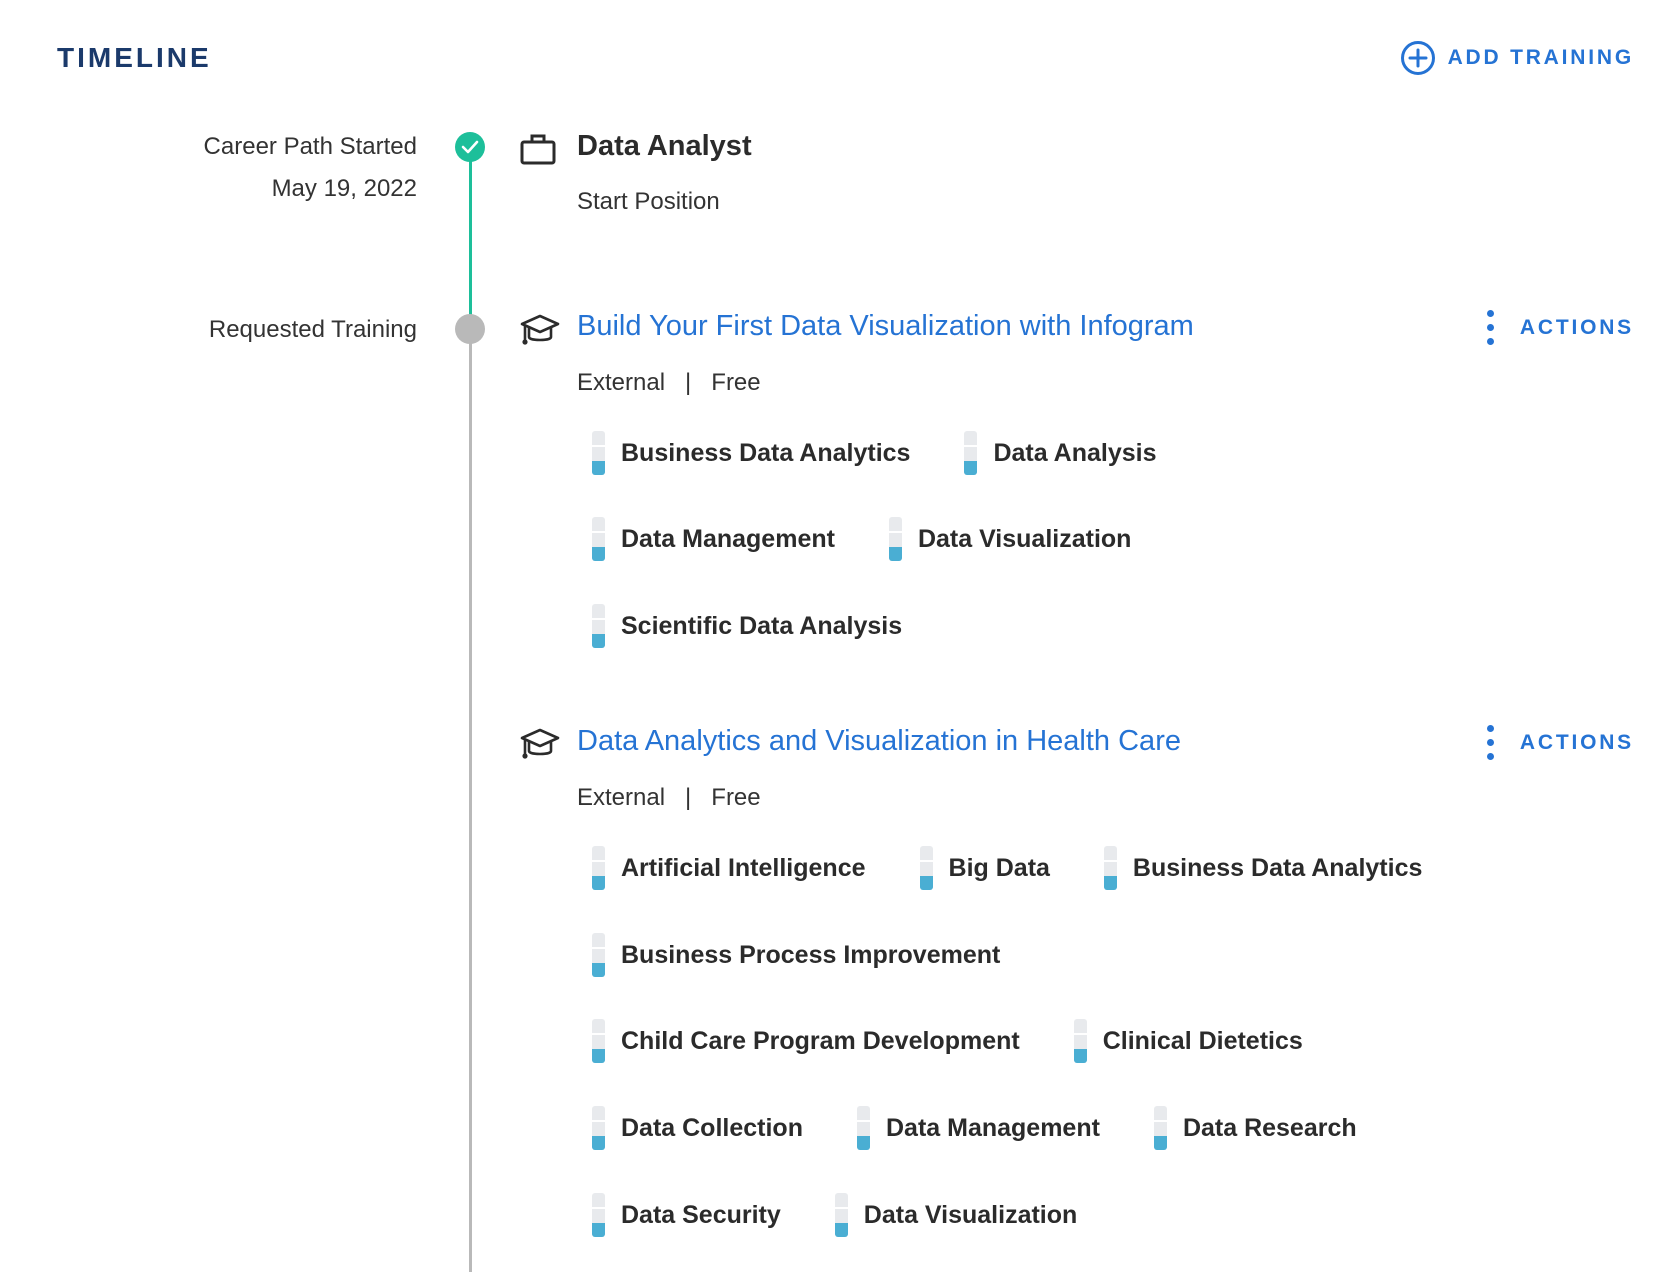 The width and height of the screenshot is (1678, 1272). What do you see at coordinates (134, 57) in the screenshot?
I see `page-title: TIMELINE` at bounding box center [134, 57].